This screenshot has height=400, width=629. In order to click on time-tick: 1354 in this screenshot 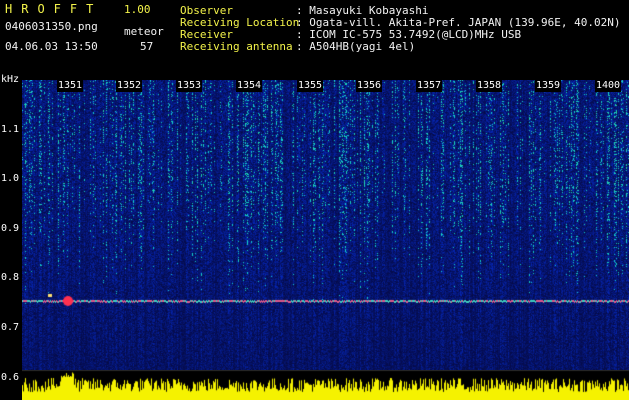, I will do `click(249, 86)`.